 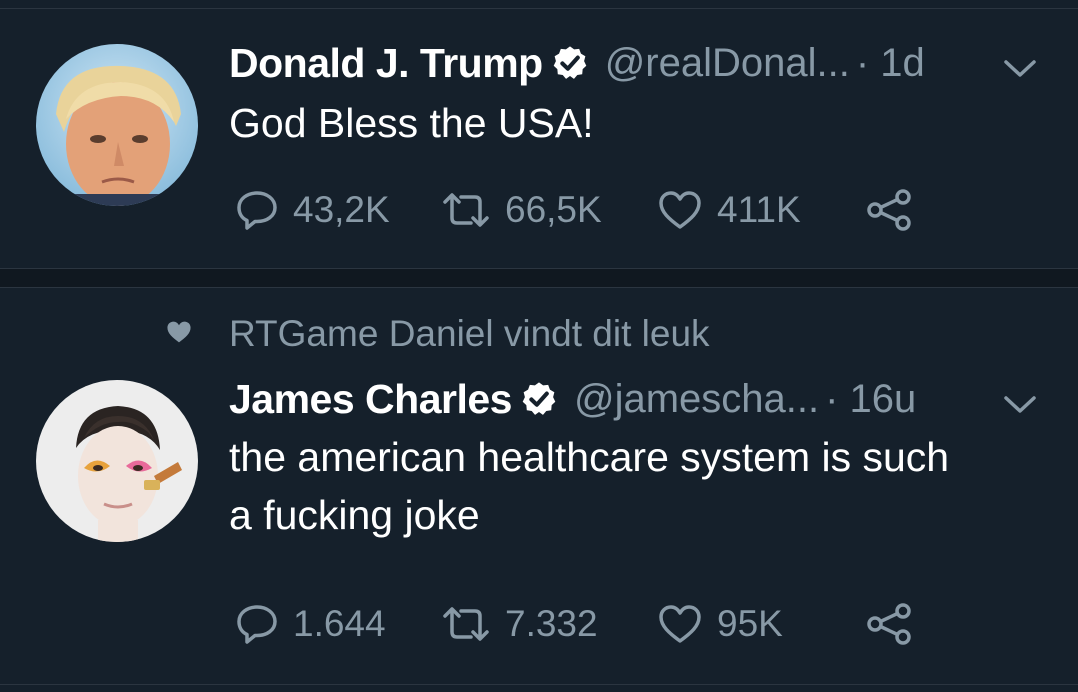 I want to click on retweet-button: 66,5K, so click(x=521, y=210).